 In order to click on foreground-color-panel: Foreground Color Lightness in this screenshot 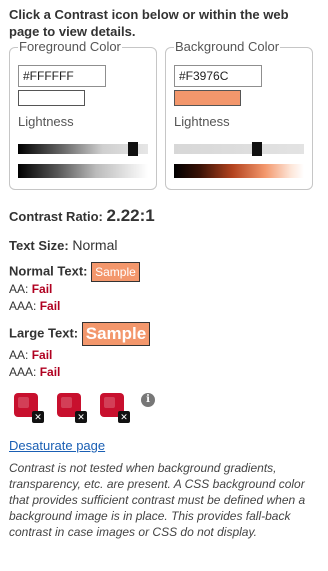, I will do `click(83, 114)`.